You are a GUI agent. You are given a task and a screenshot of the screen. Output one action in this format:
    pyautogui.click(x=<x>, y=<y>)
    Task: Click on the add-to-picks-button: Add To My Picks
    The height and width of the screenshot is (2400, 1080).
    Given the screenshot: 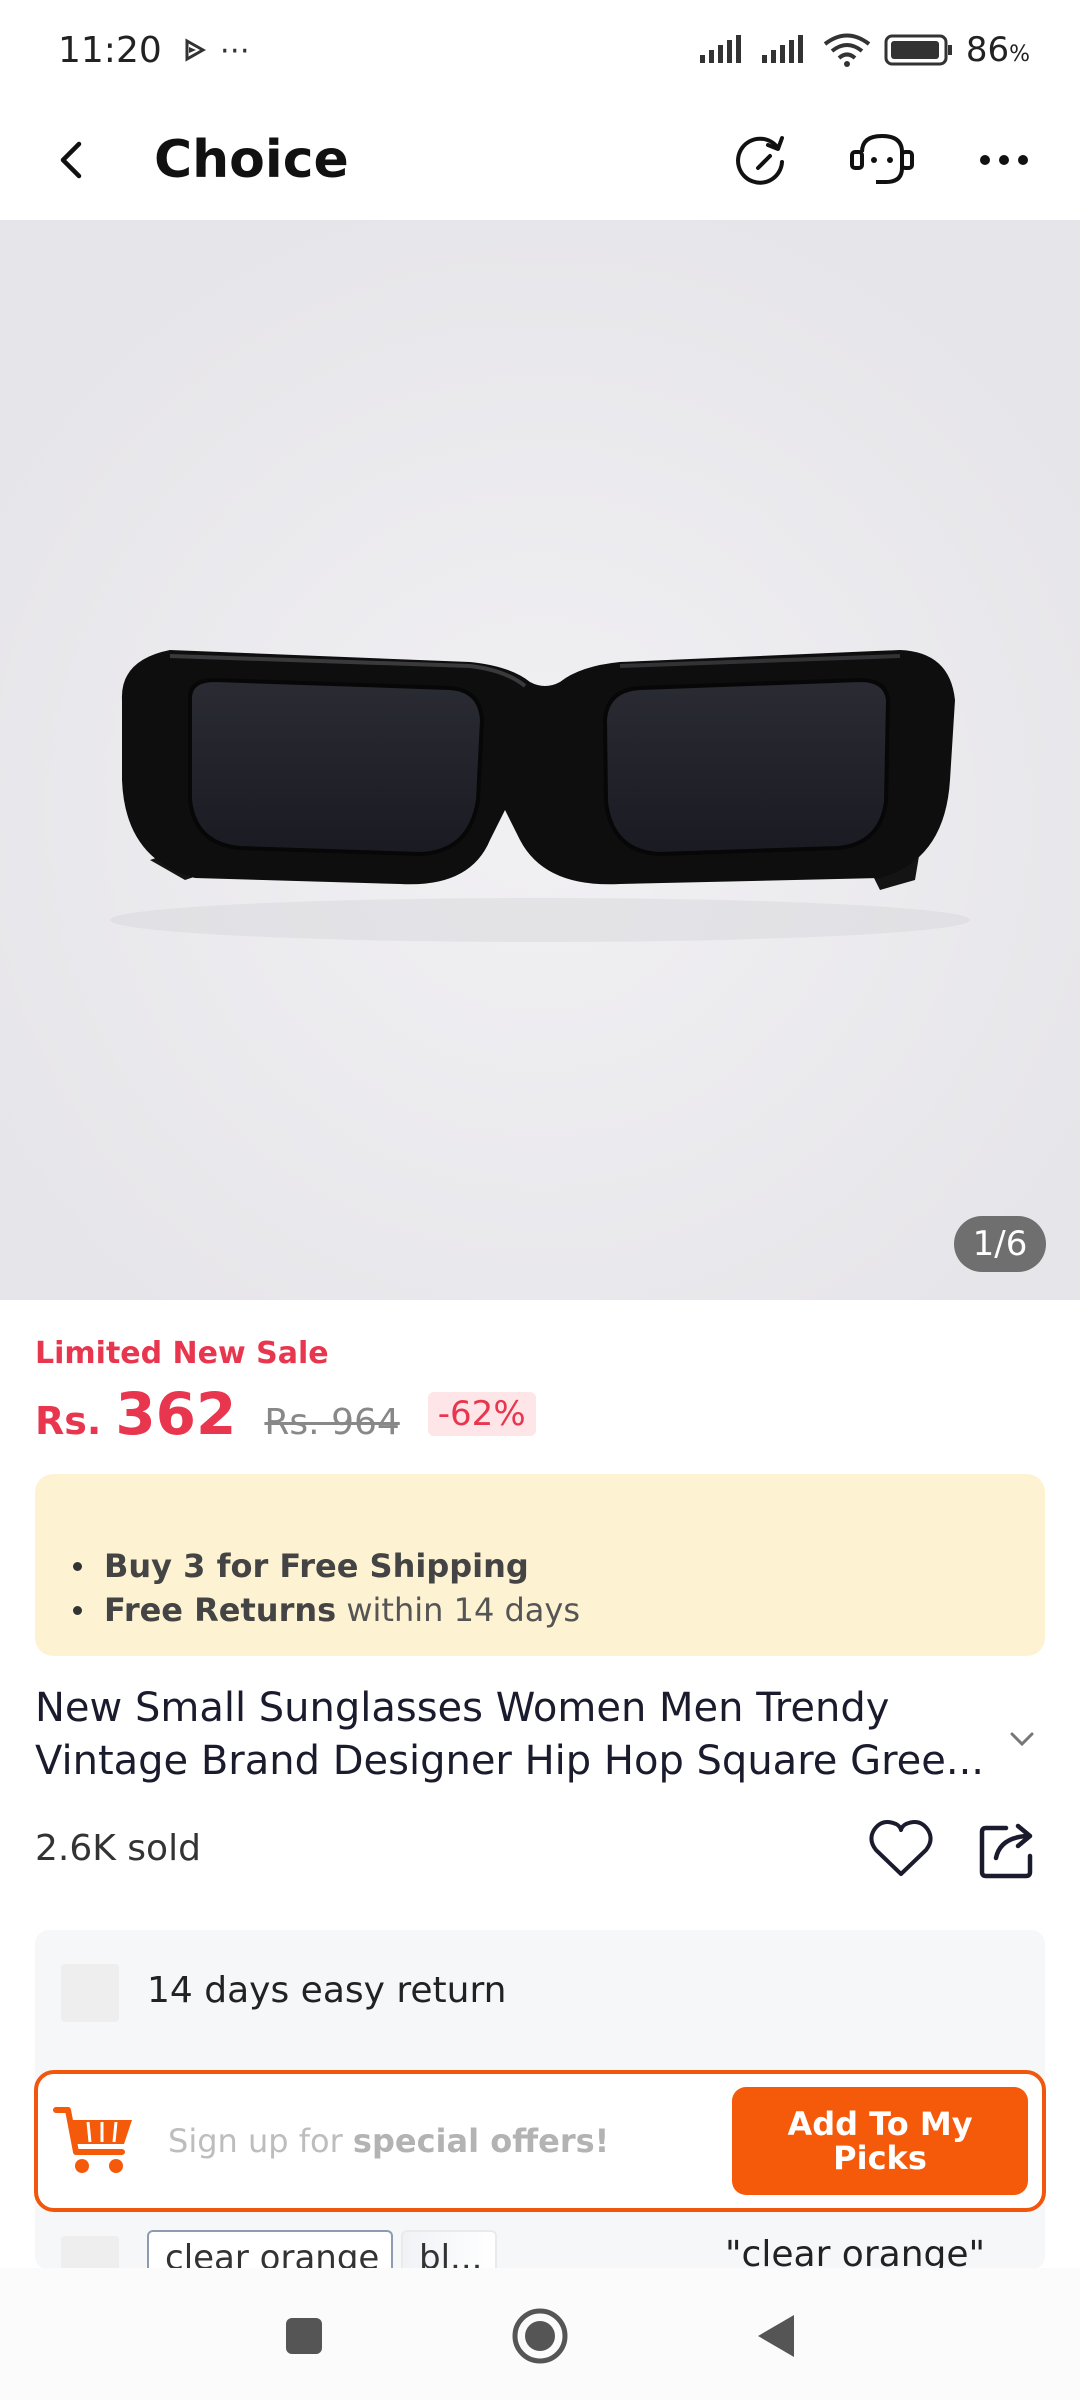 What is the action you would take?
    pyautogui.click(x=880, y=2141)
    